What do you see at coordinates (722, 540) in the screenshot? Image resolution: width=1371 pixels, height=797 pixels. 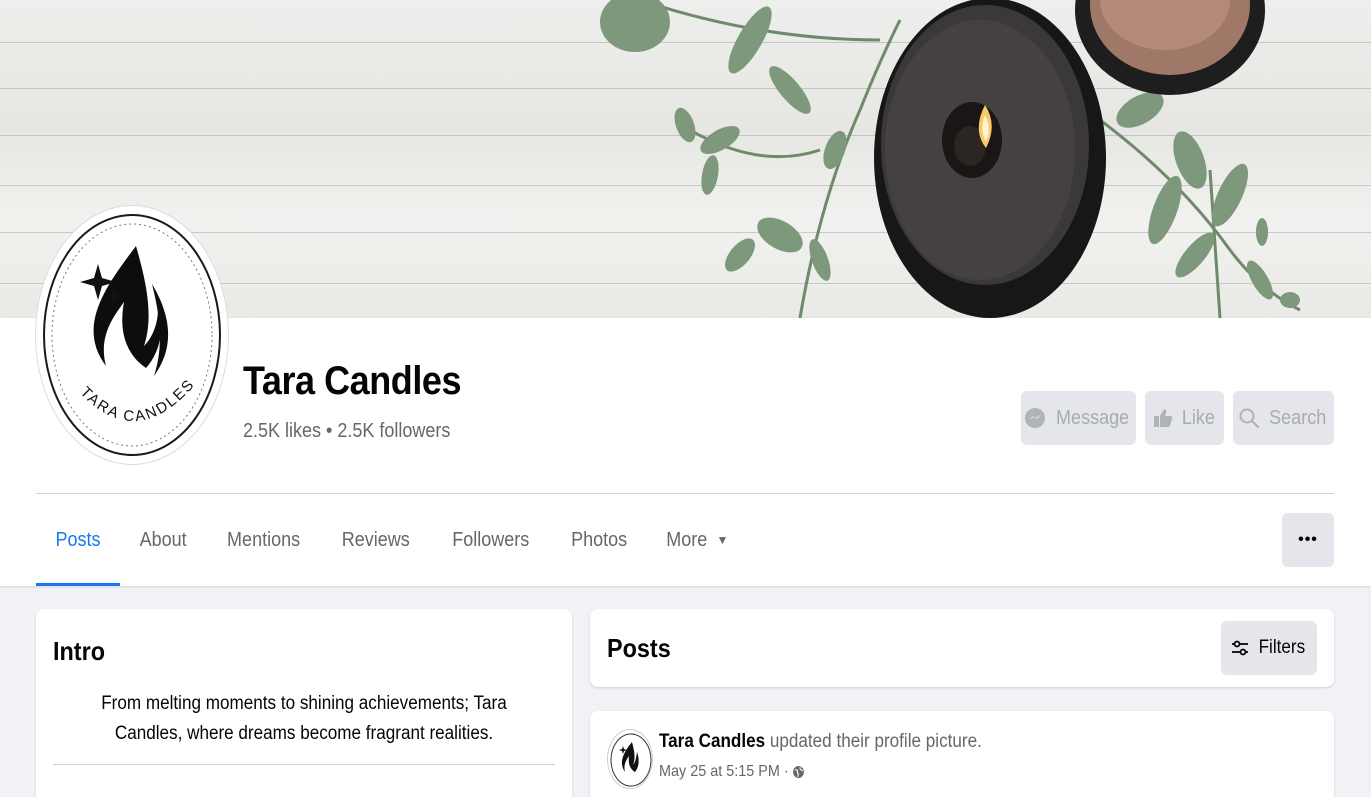 I see `chevron-down-icon: ▼` at bounding box center [722, 540].